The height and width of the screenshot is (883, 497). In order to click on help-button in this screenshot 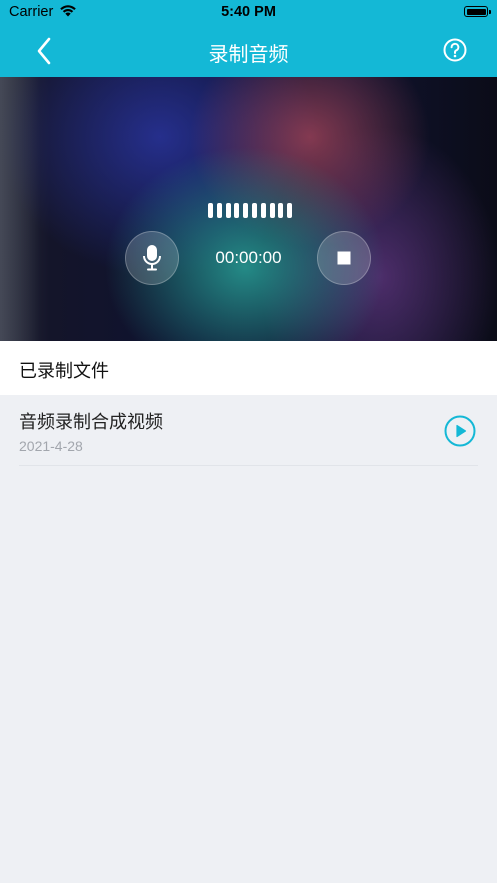, I will do `click(455, 50)`.